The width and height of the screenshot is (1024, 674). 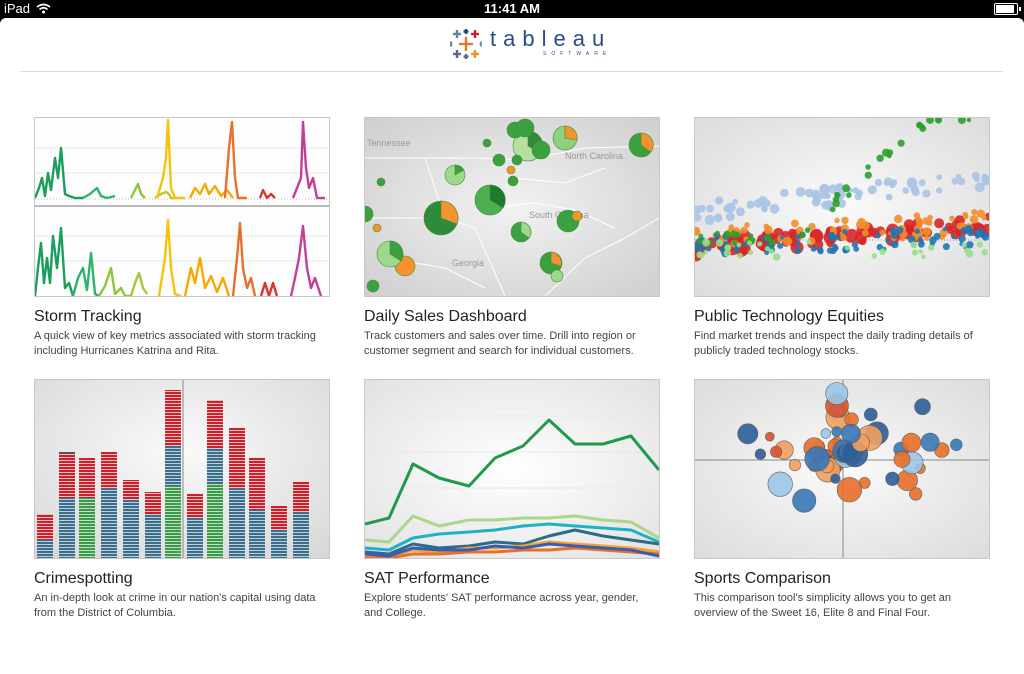 I want to click on battery-icon, so click(x=1007, y=9).